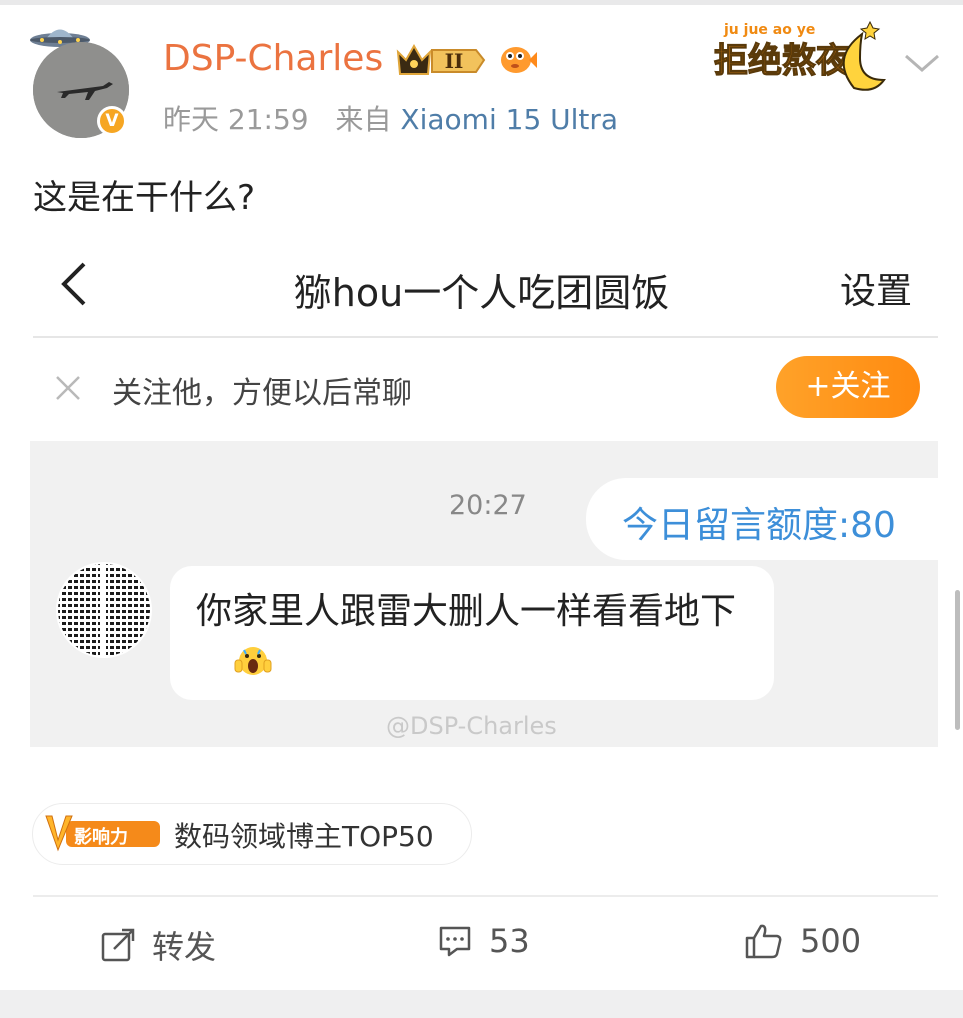 The height and width of the screenshot is (1018, 963). Describe the element at coordinates (922, 63) in the screenshot. I see `chevron-down-icon` at that location.